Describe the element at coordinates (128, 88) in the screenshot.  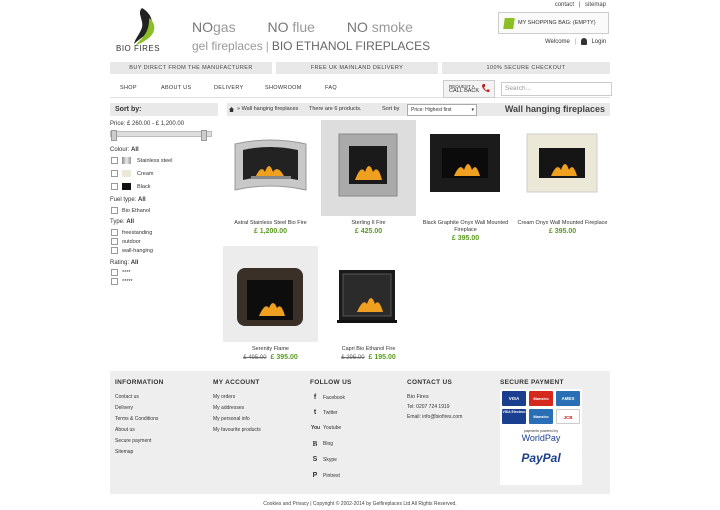
I see `nav-shop: SHOP` at that location.